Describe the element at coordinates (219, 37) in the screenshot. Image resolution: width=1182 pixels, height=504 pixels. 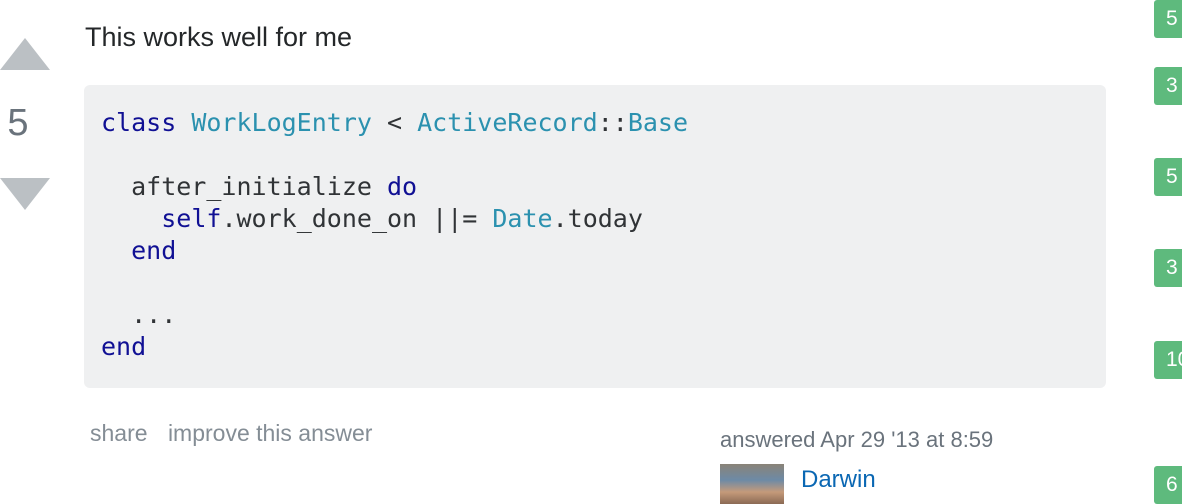
I see `answer-text: This works well for me` at that location.